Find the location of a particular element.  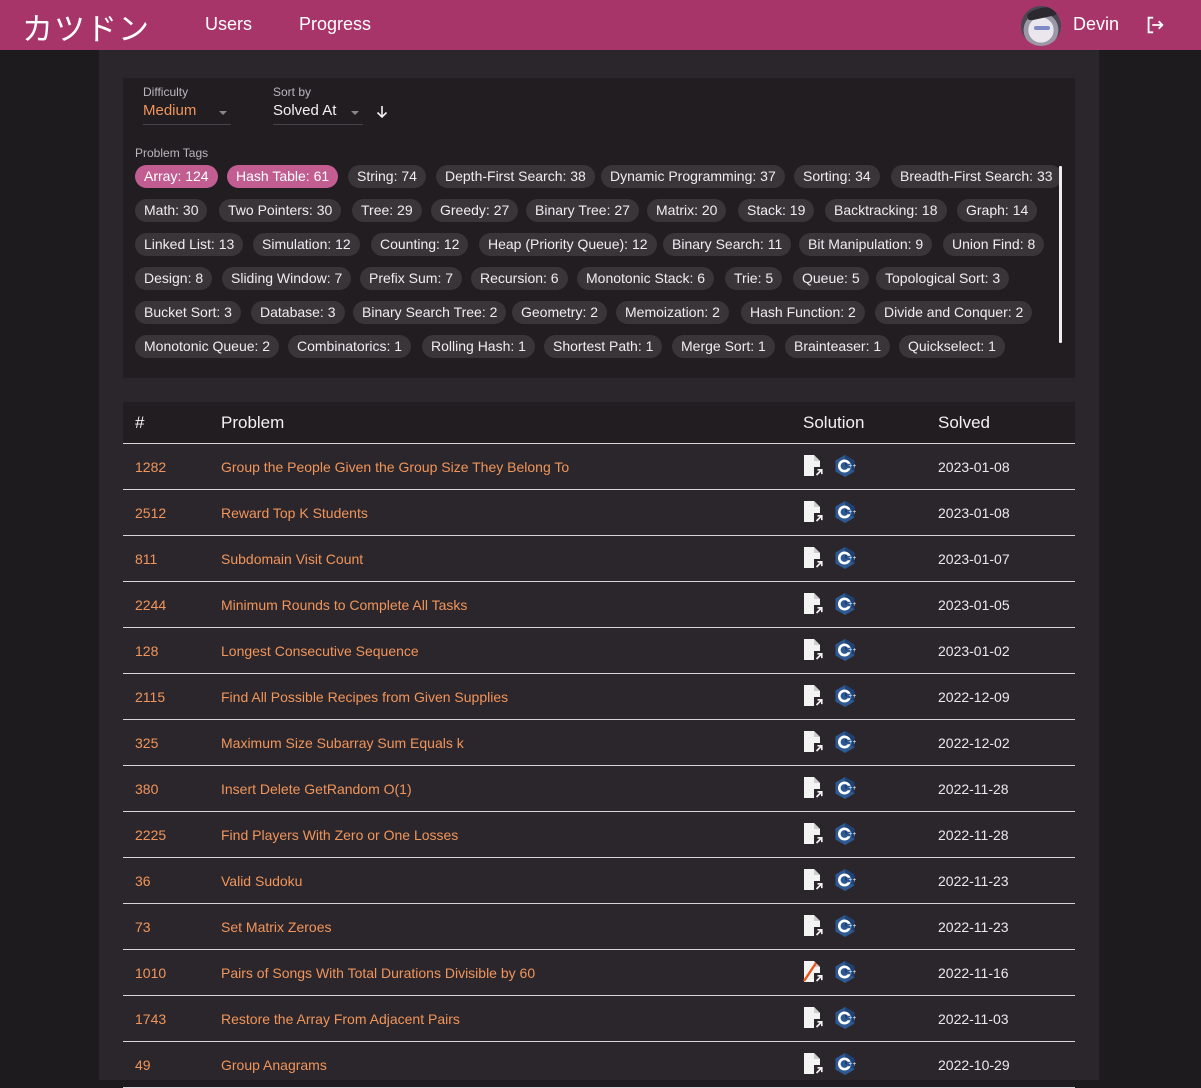

problem-title-link: Valid Sudoku is located at coordinates (261, 881).